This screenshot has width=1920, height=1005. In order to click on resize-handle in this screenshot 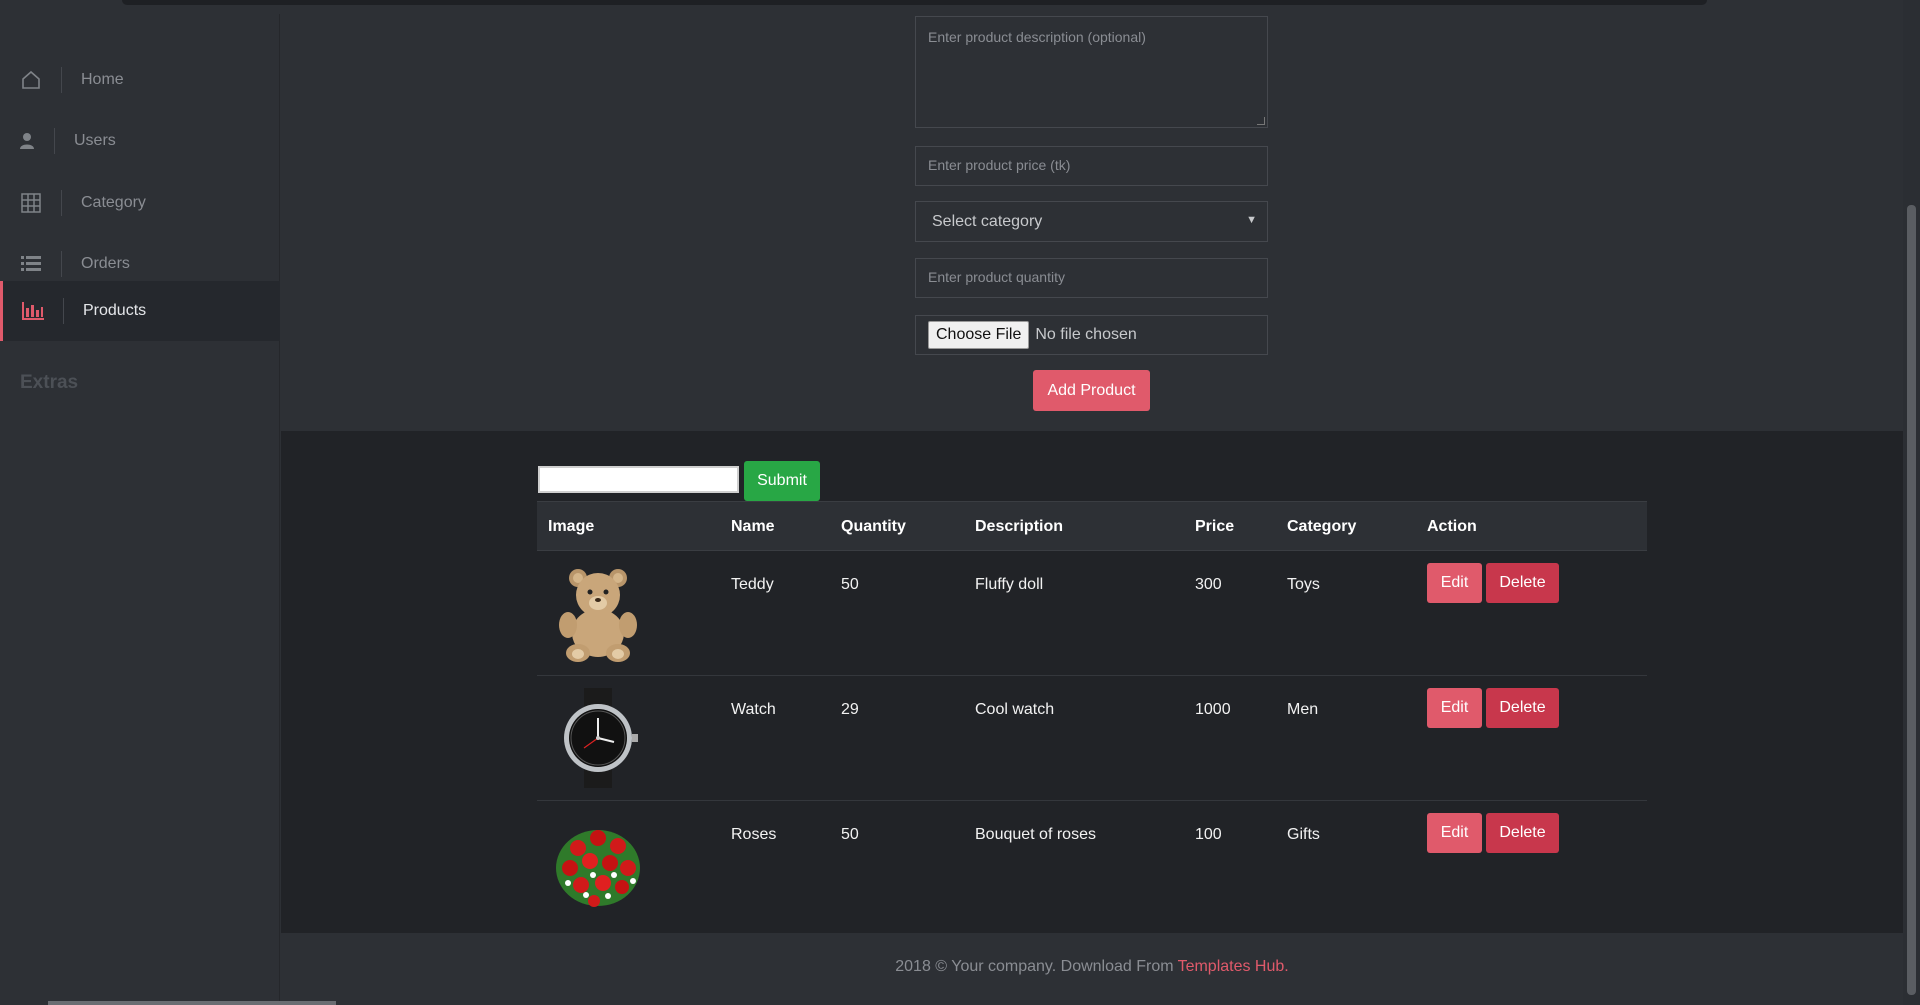, I will do `click(1261, 121)`.